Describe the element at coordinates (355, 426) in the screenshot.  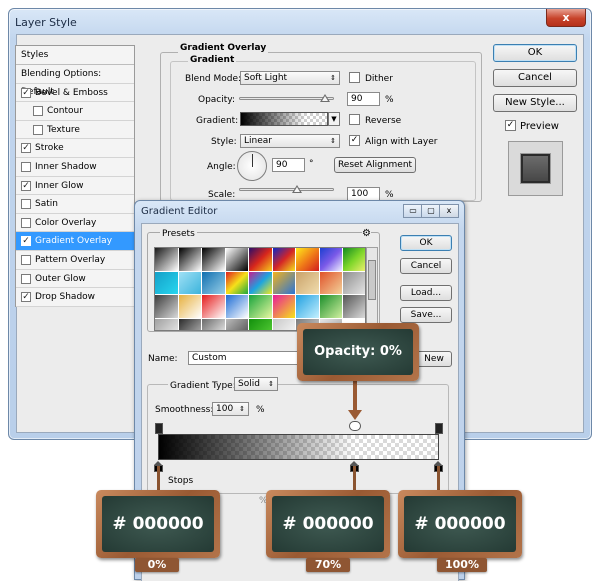
I see `opacity-midpoint-stop` at that location.